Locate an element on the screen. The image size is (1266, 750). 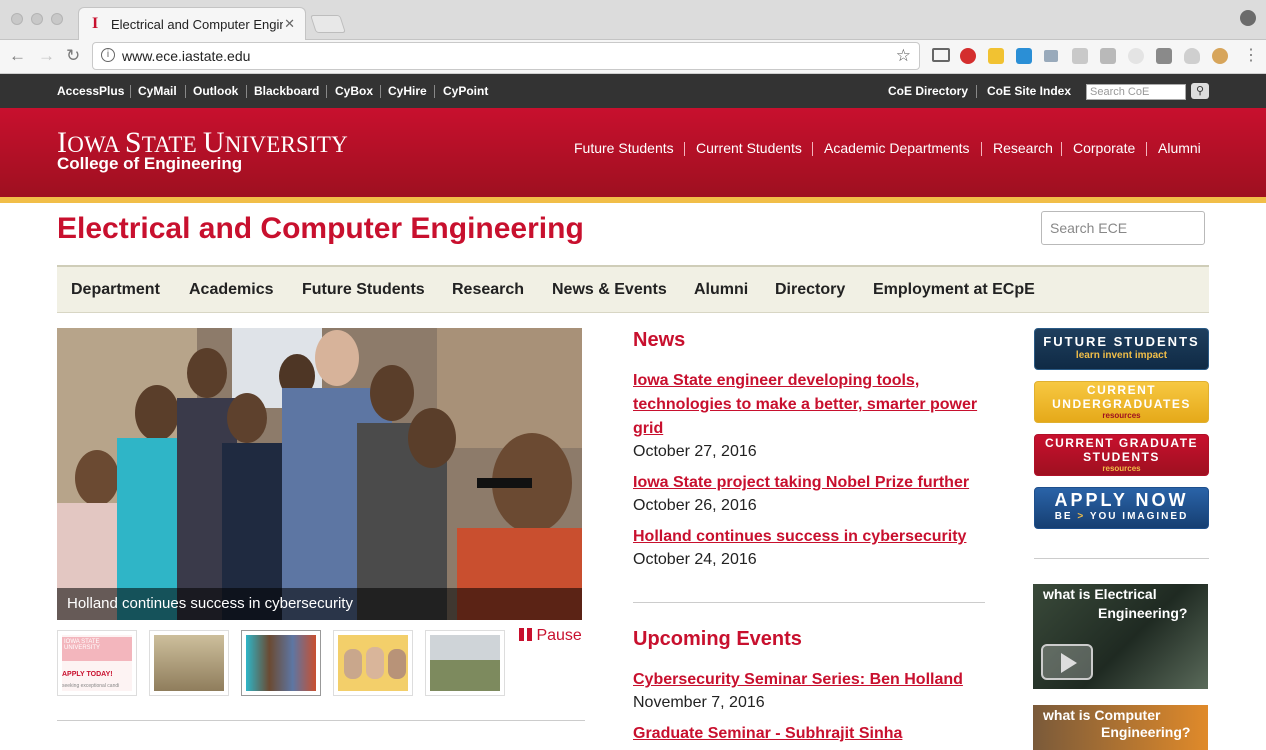
mainnav-corporate: Corporate is located at coordinates (1104, 148).